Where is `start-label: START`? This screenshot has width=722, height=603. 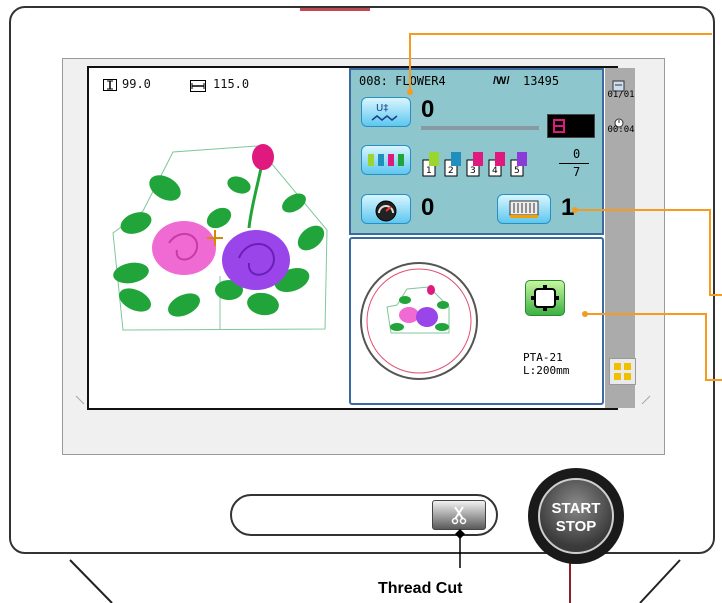 start-label: START is located at coordinates (576, 508).